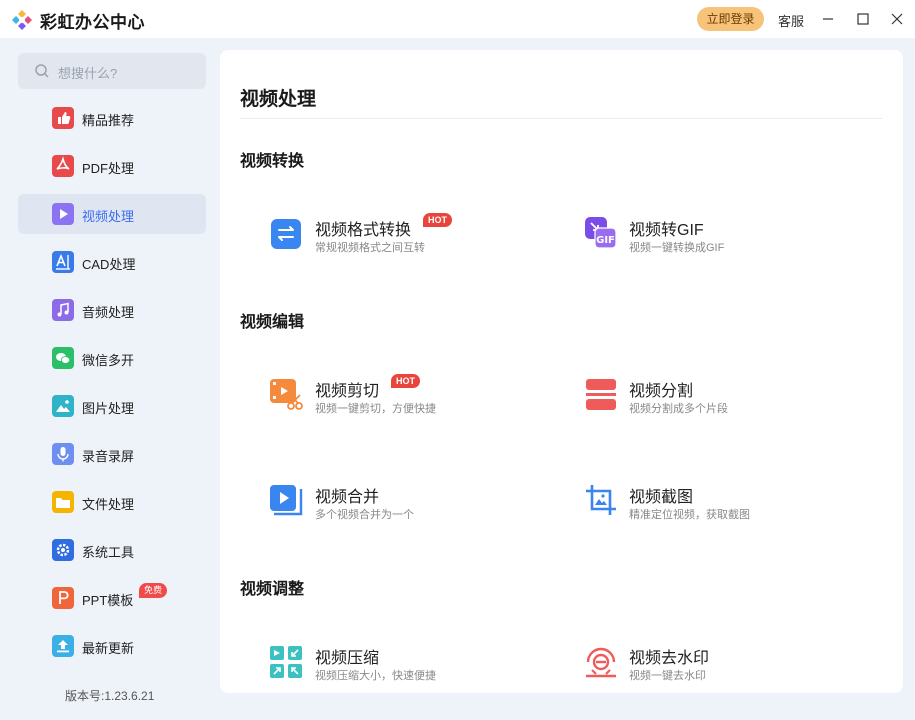  I want to click on search-icon, so click(42, 71).